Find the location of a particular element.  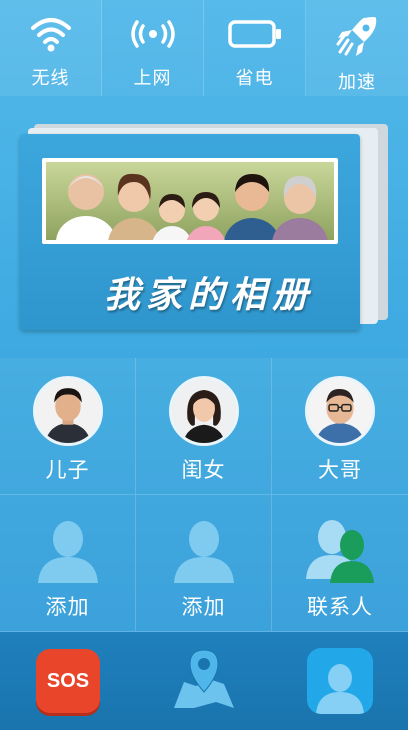

contact-elder-brother: 大哥 is located at coordinates (340, 426).